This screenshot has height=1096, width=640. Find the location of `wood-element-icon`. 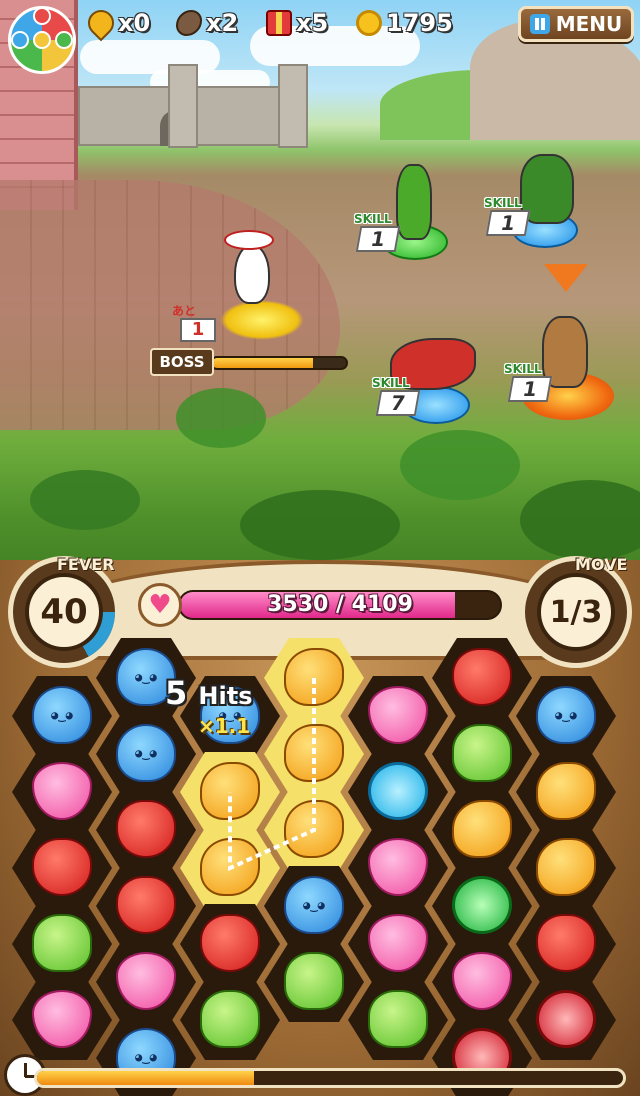

wood-element-icon is located at coordinates (64, 40).